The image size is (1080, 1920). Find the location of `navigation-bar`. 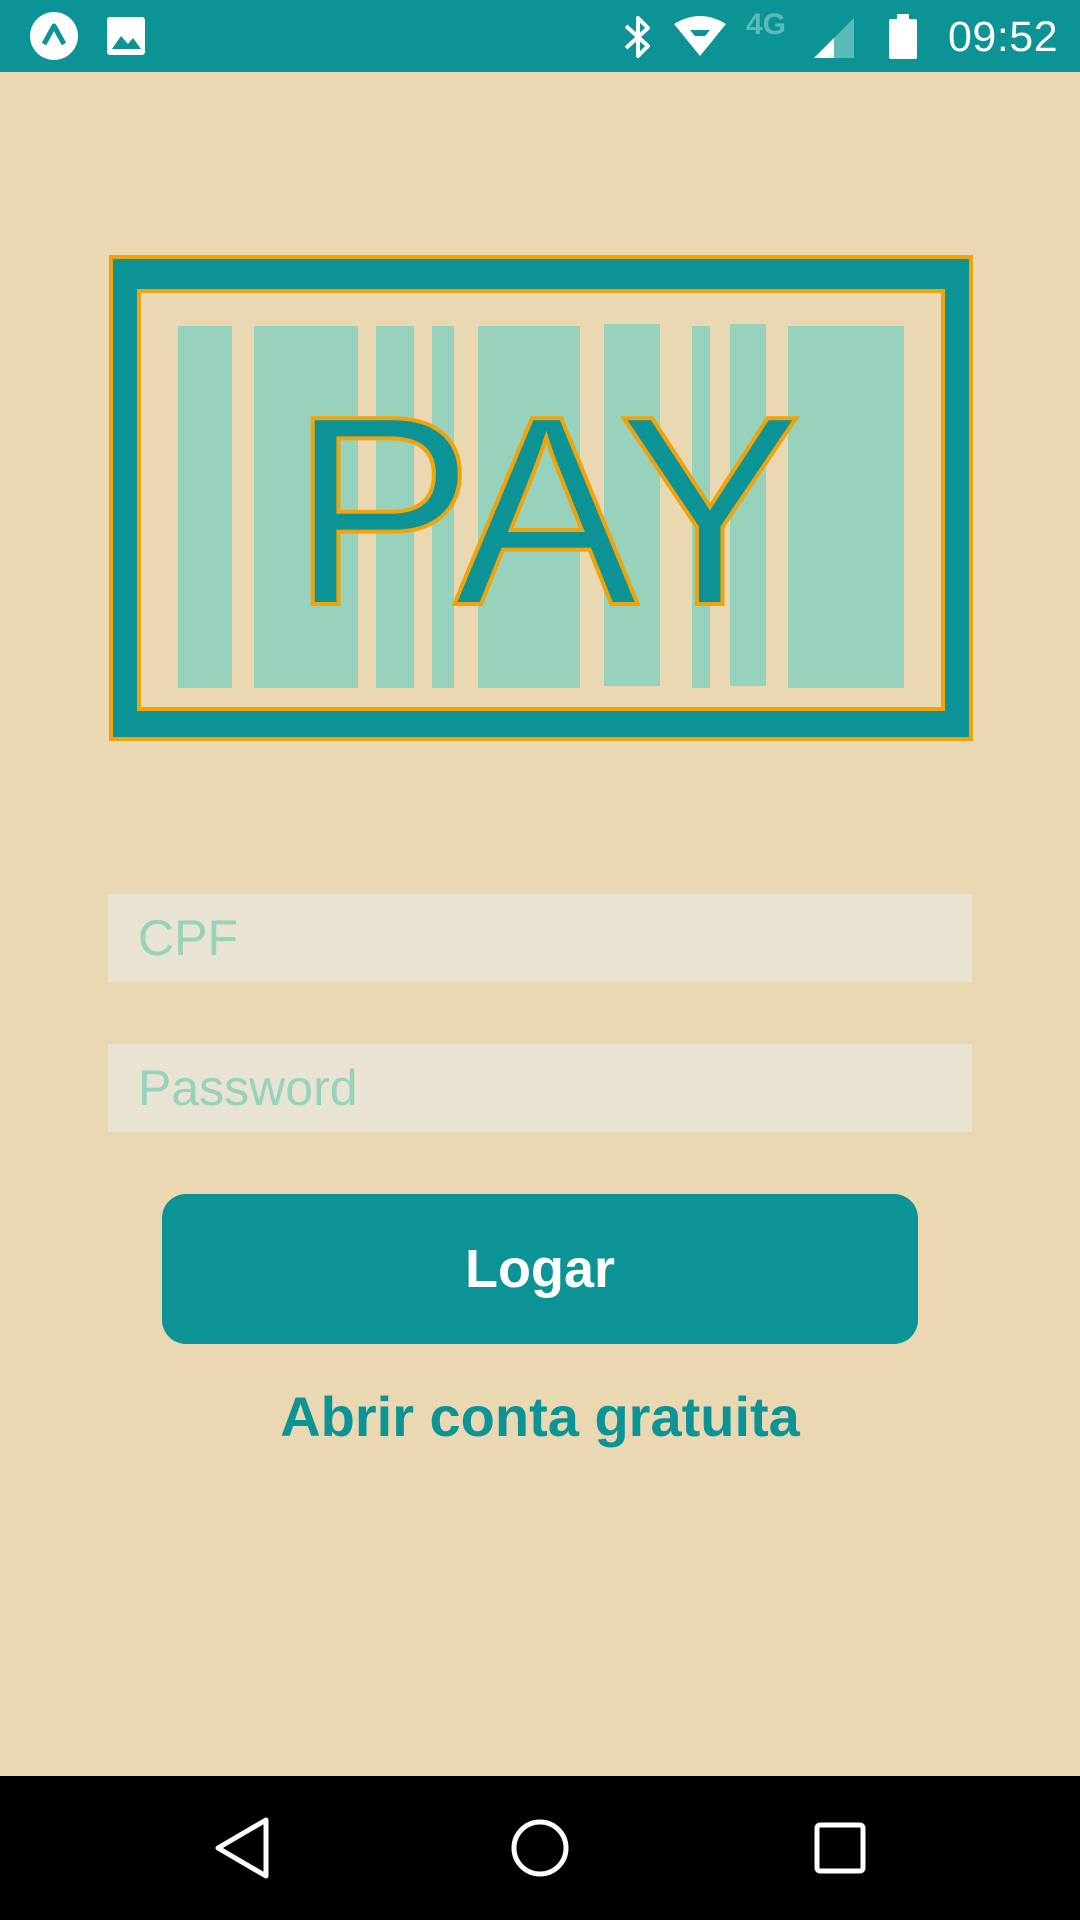

navigation-bar is located at coordinates (540, 1848).